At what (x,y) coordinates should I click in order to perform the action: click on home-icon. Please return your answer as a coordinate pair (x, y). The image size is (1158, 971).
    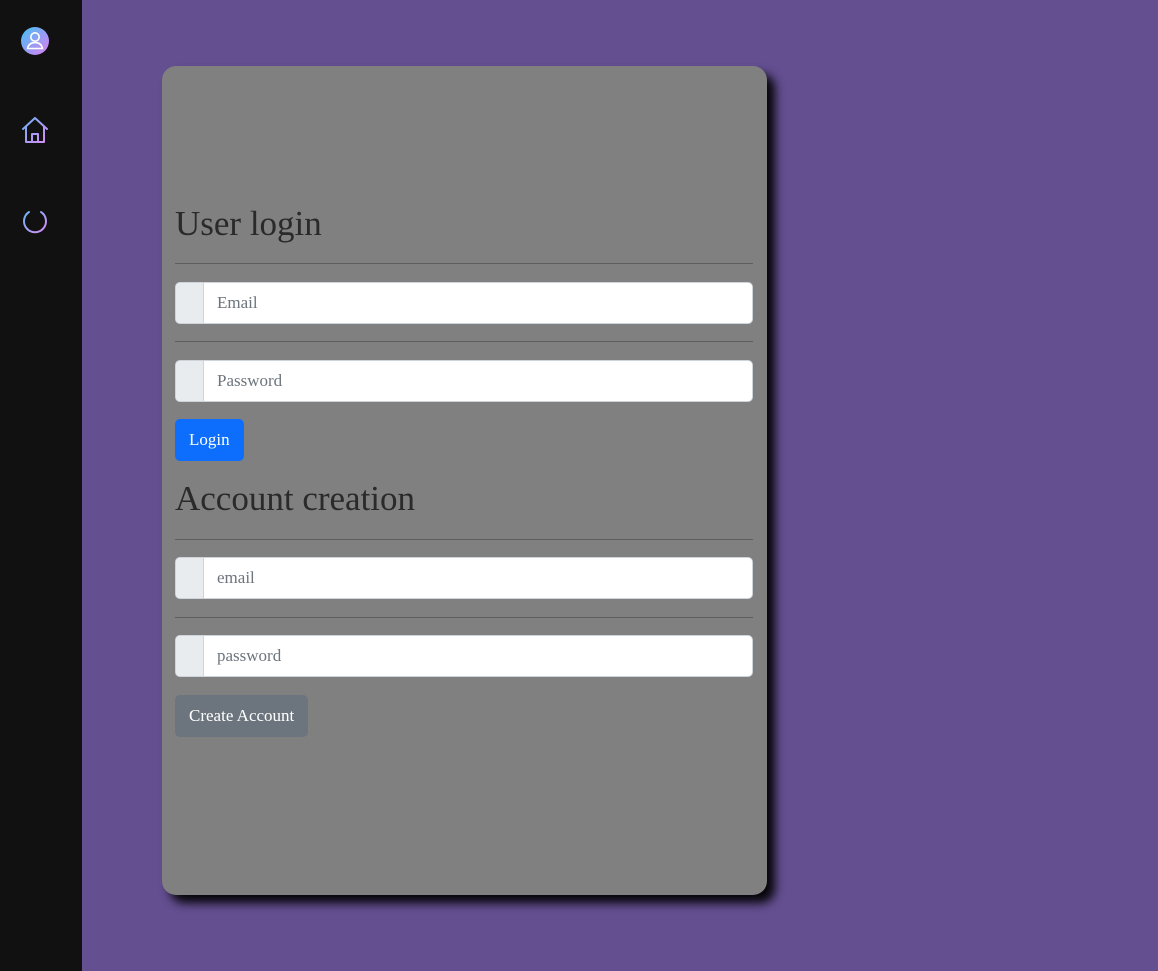
    Looking at the image, I should click on (35, 130).